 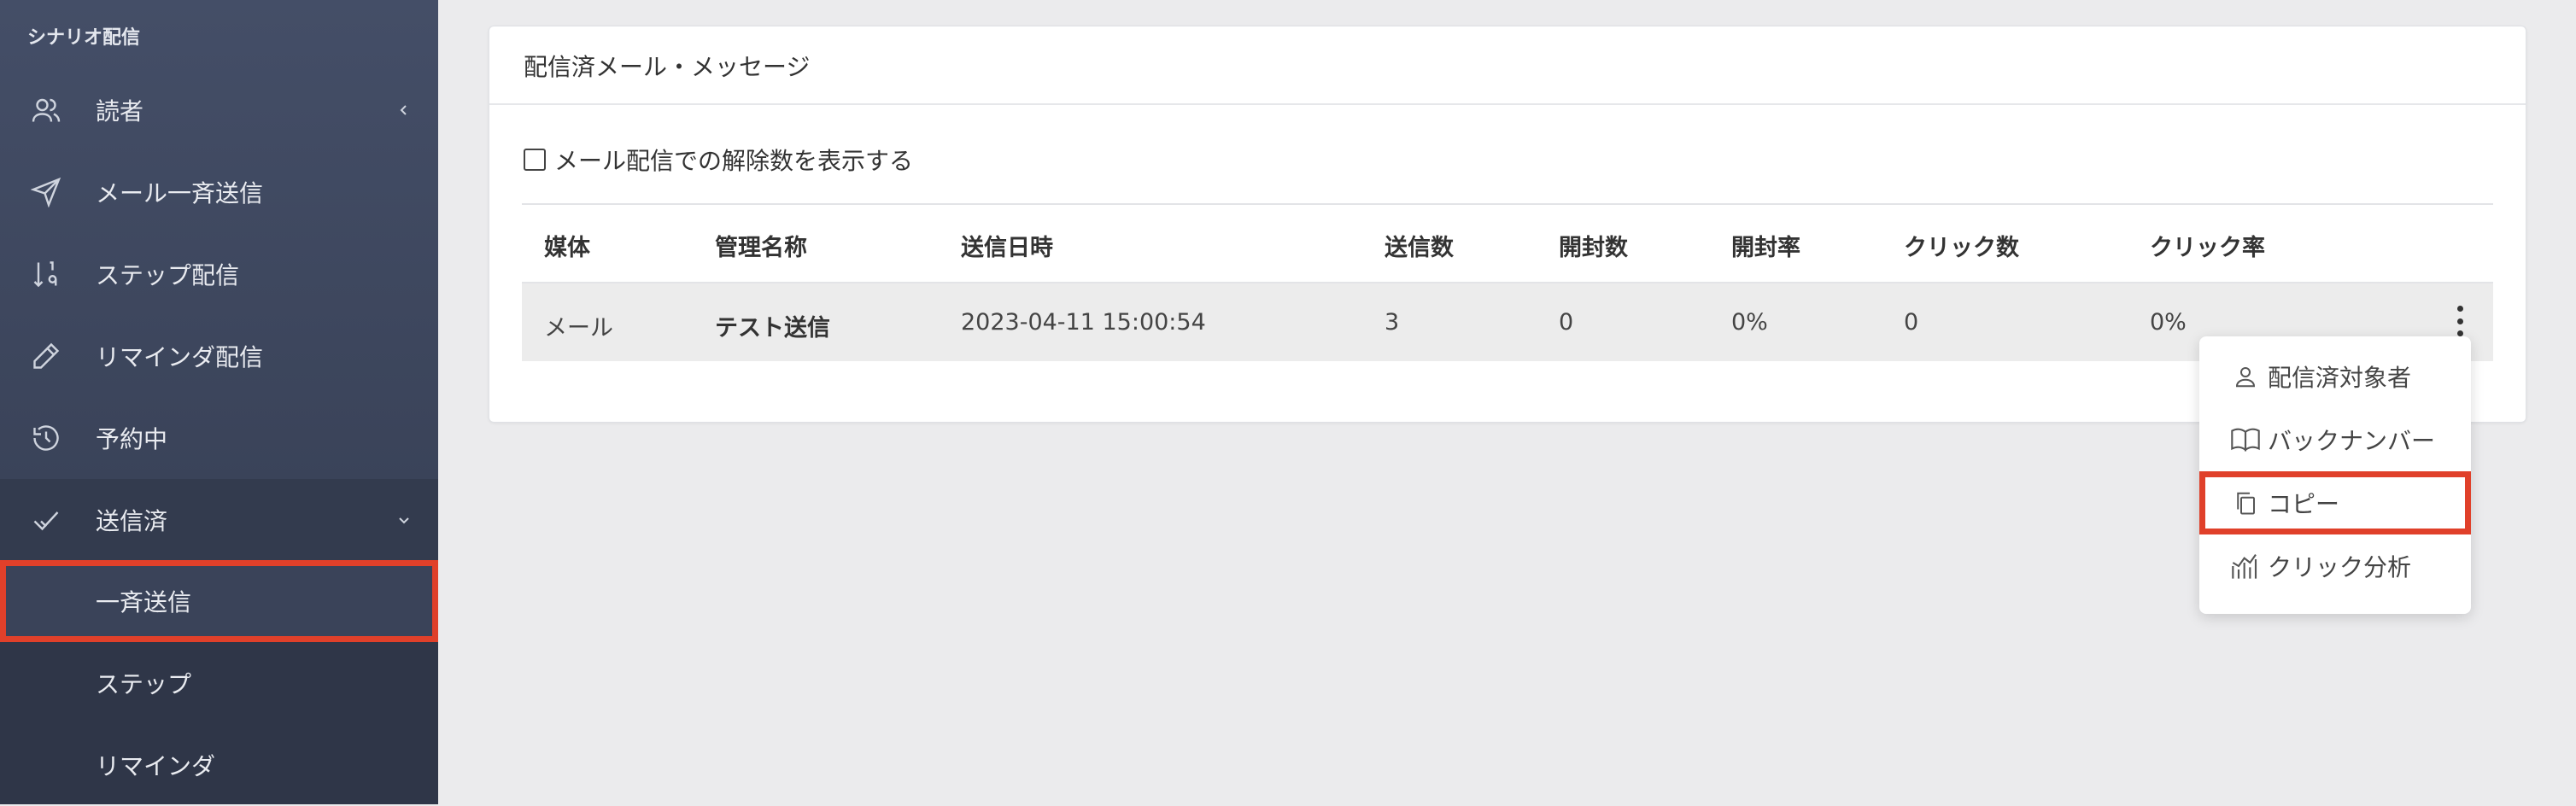 I want to click on sidebar-subitem-broadcast: 一斉送信, so click(x=219, y=601).